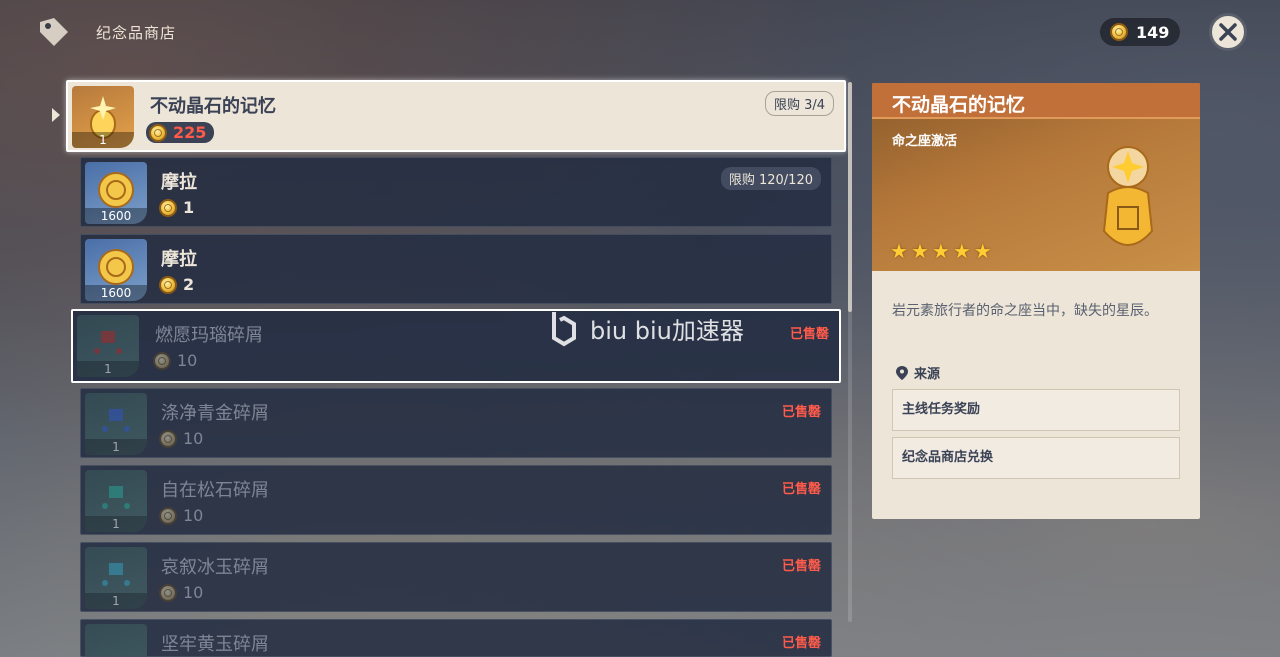  I want to click on item-price: 225, so click(180, 132).